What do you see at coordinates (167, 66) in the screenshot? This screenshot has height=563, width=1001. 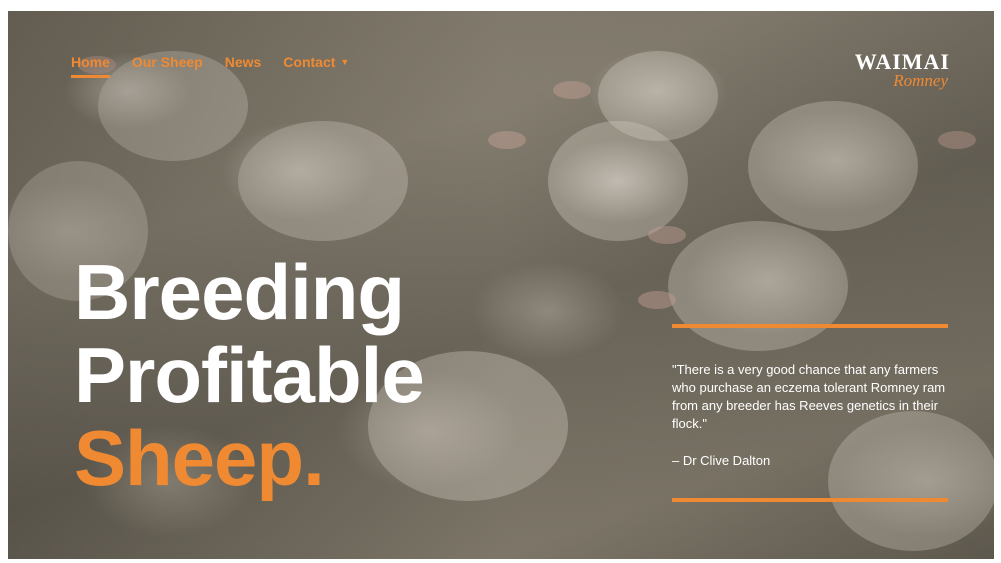 I see `nav-our-sheep: Our Sheep` at bounding box center [167, 66].